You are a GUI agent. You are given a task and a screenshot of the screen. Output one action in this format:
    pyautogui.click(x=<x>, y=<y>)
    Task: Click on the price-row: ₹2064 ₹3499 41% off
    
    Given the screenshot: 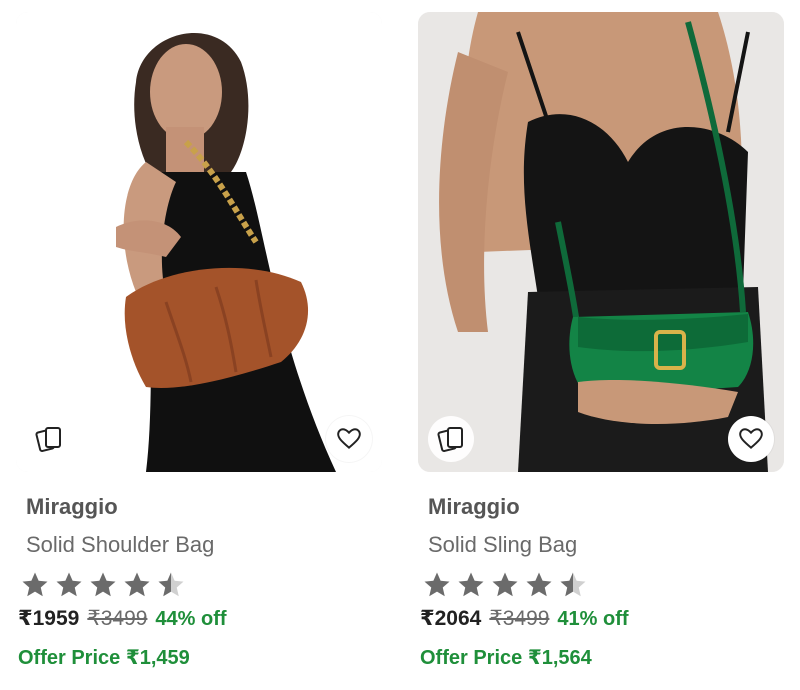 What is the action you would take?
    pyautogui.click(x=601, y=618)
    